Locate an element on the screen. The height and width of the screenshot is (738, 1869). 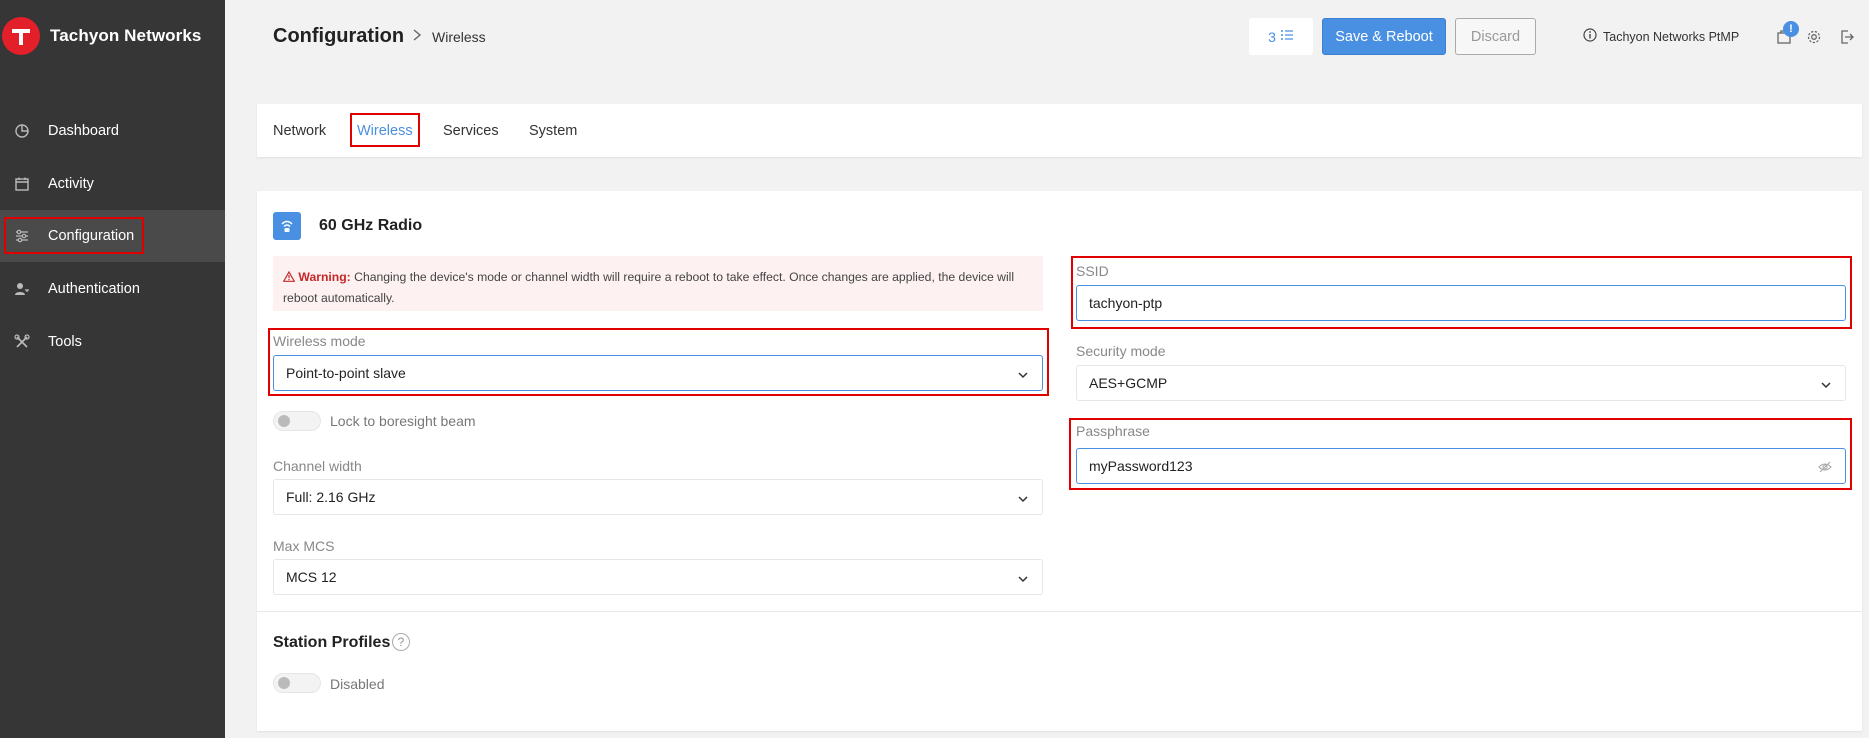
brand-name: Tachyon Networks is located at coordinates (126, 35).